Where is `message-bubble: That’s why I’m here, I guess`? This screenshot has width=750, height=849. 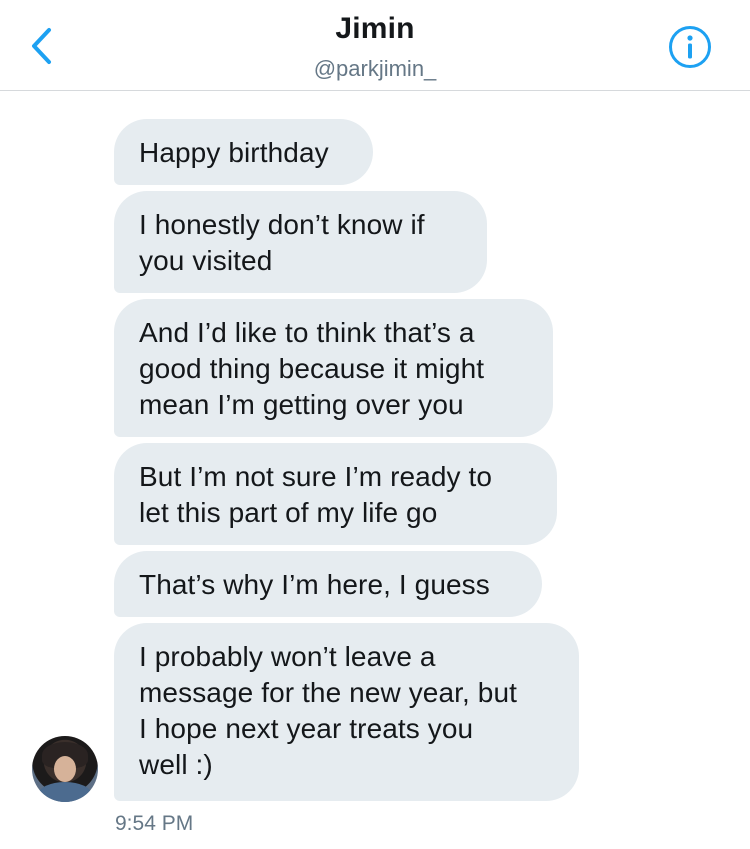
message-bubble: That’s why I’m here, I guess is located at coordinates (328, 584).